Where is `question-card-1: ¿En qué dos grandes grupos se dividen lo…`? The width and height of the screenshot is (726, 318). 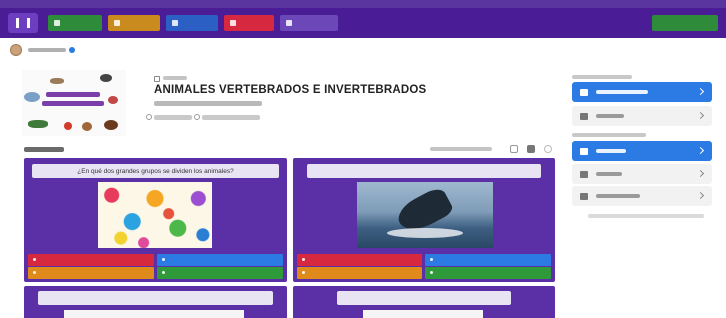 question-card-1: ¿En qué dos grandes grupos se dividen lo… is located at coordinates (155, 220).